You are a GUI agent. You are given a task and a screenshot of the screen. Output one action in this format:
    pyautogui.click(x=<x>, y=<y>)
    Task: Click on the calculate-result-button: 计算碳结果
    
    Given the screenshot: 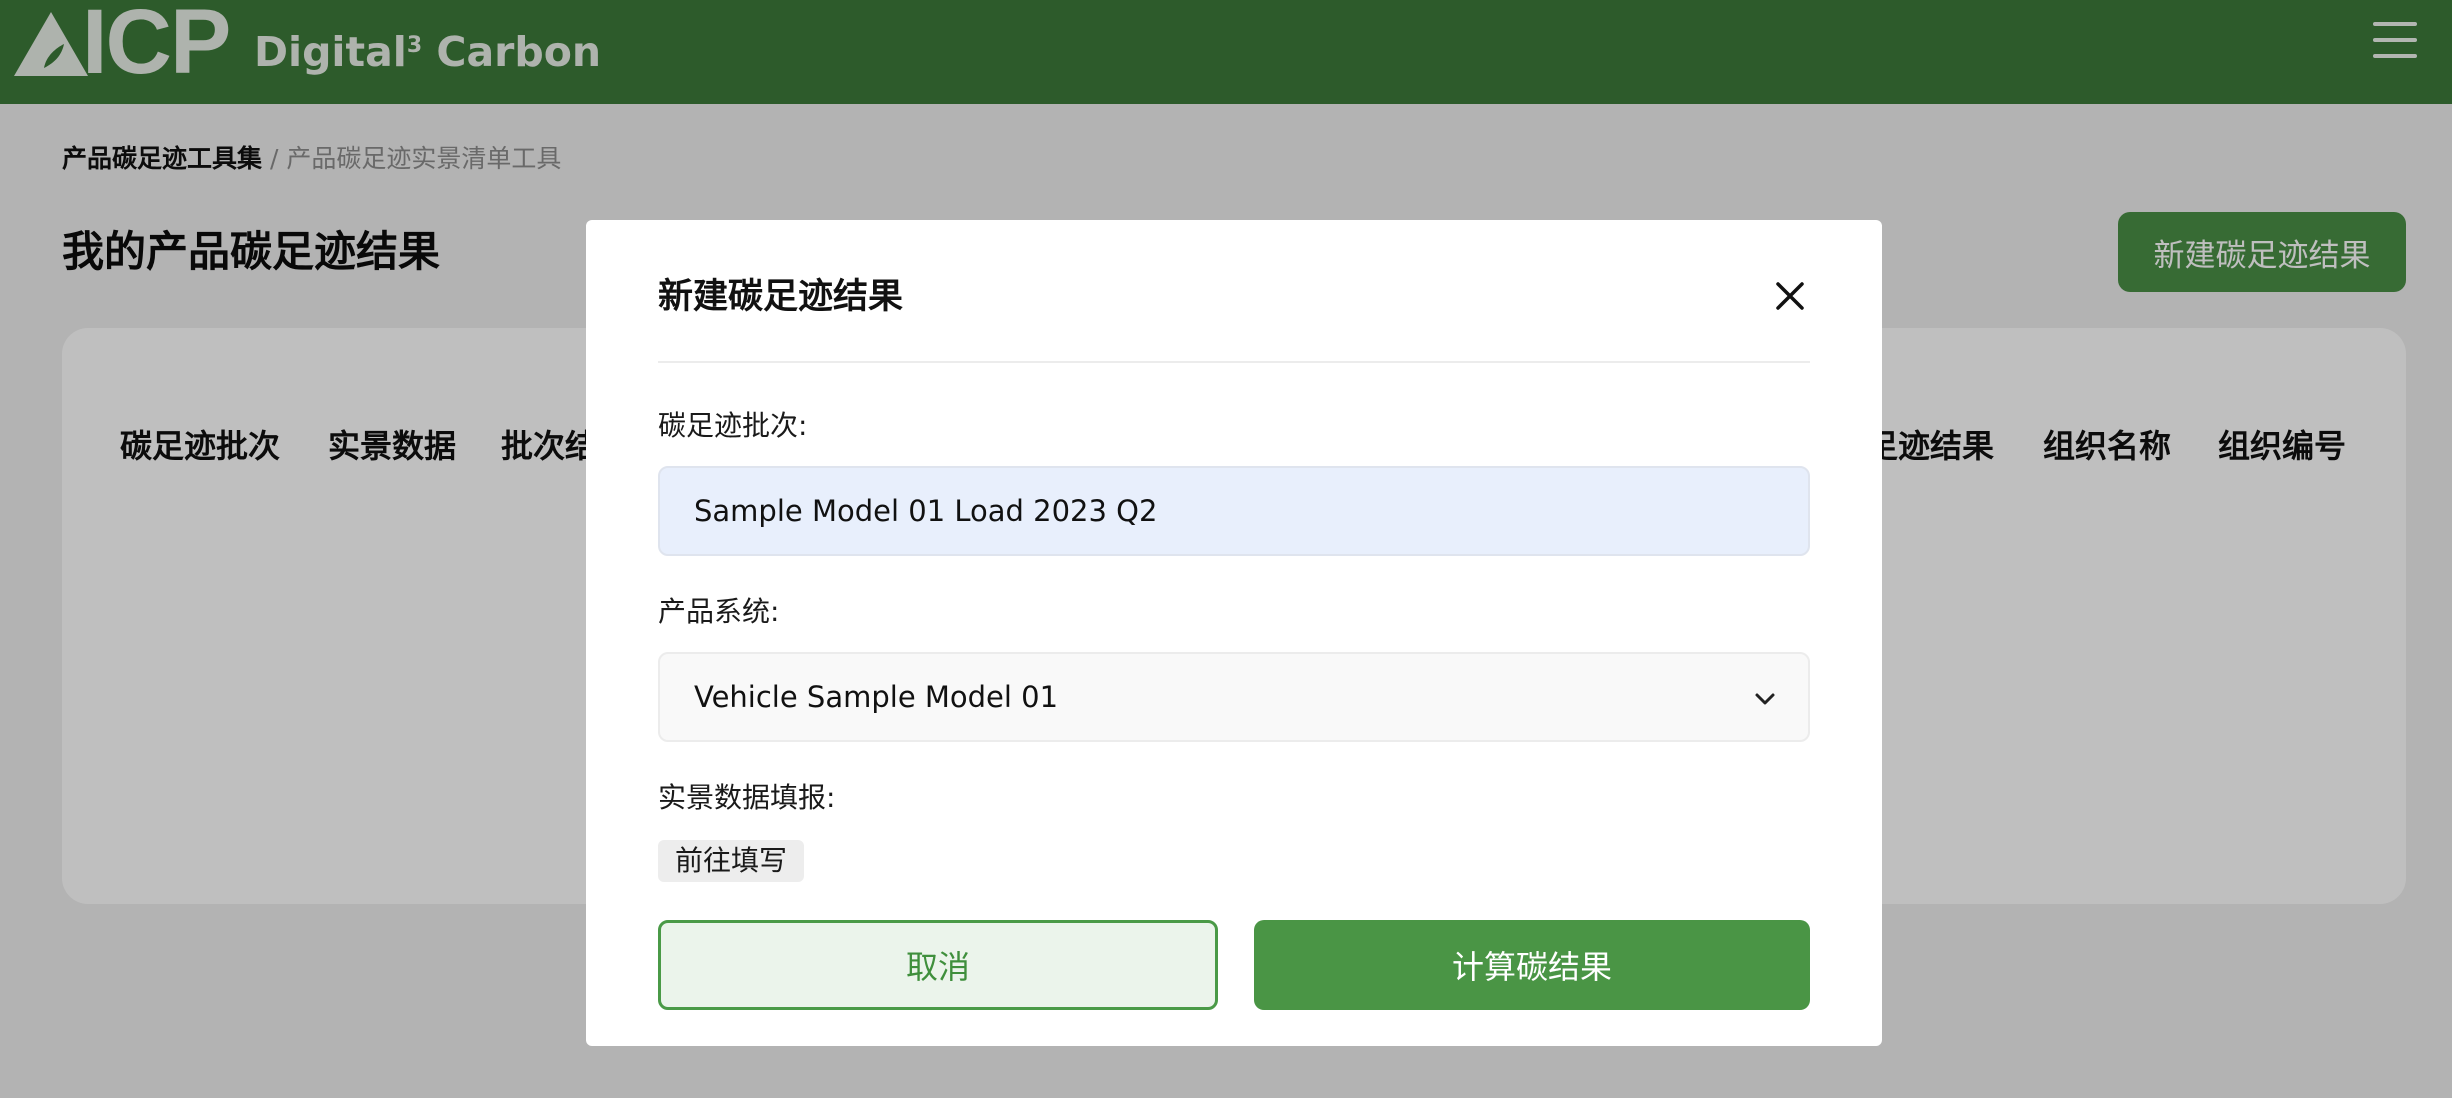 What is the action you would take?
    pyautogui.click(x=1532, y=965)
    